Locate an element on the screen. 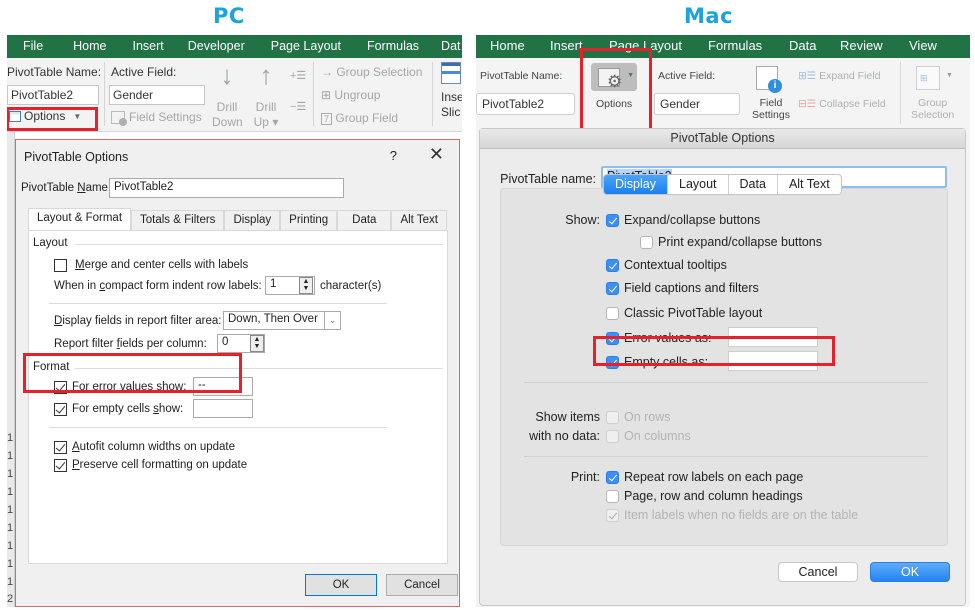 The image size is (975, 610). indent-label: When in compact form indent row labels: is located at coordinates (158, 286).